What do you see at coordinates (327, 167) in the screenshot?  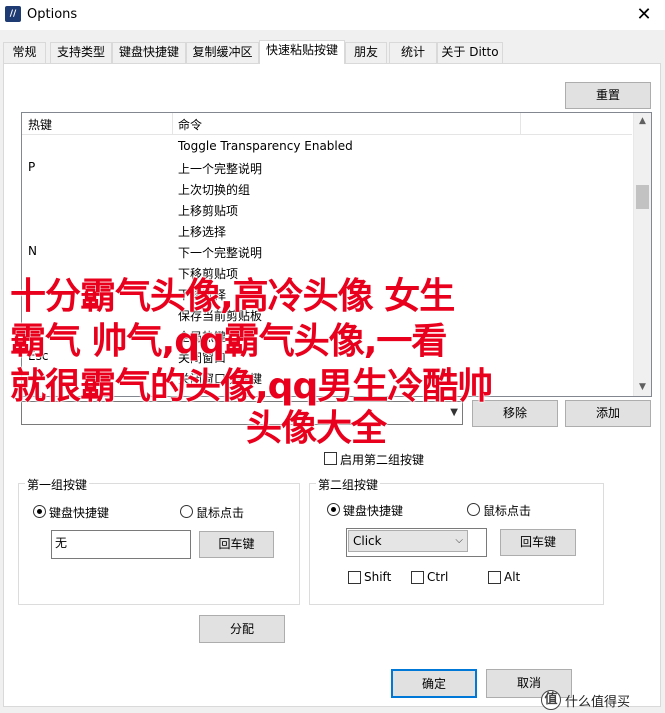 I see `table-row: P 上一个完整说明` at bounding box center [327, 167].